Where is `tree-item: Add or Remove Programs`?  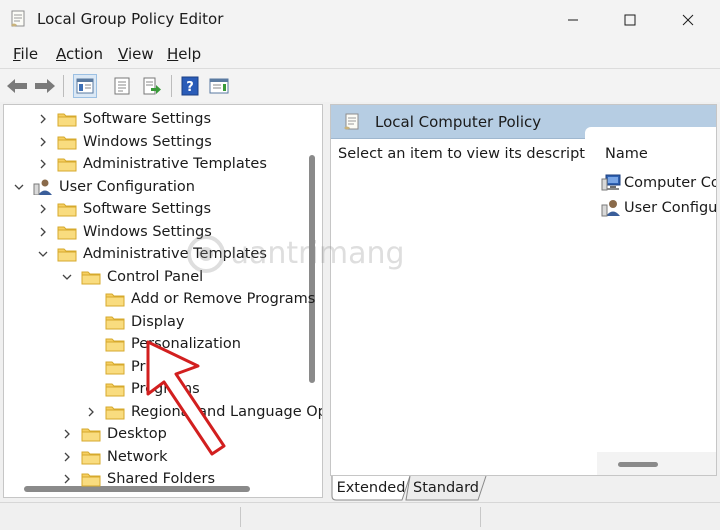 tree-item: Add or Remove Programs is located at coordinates (200, 299).